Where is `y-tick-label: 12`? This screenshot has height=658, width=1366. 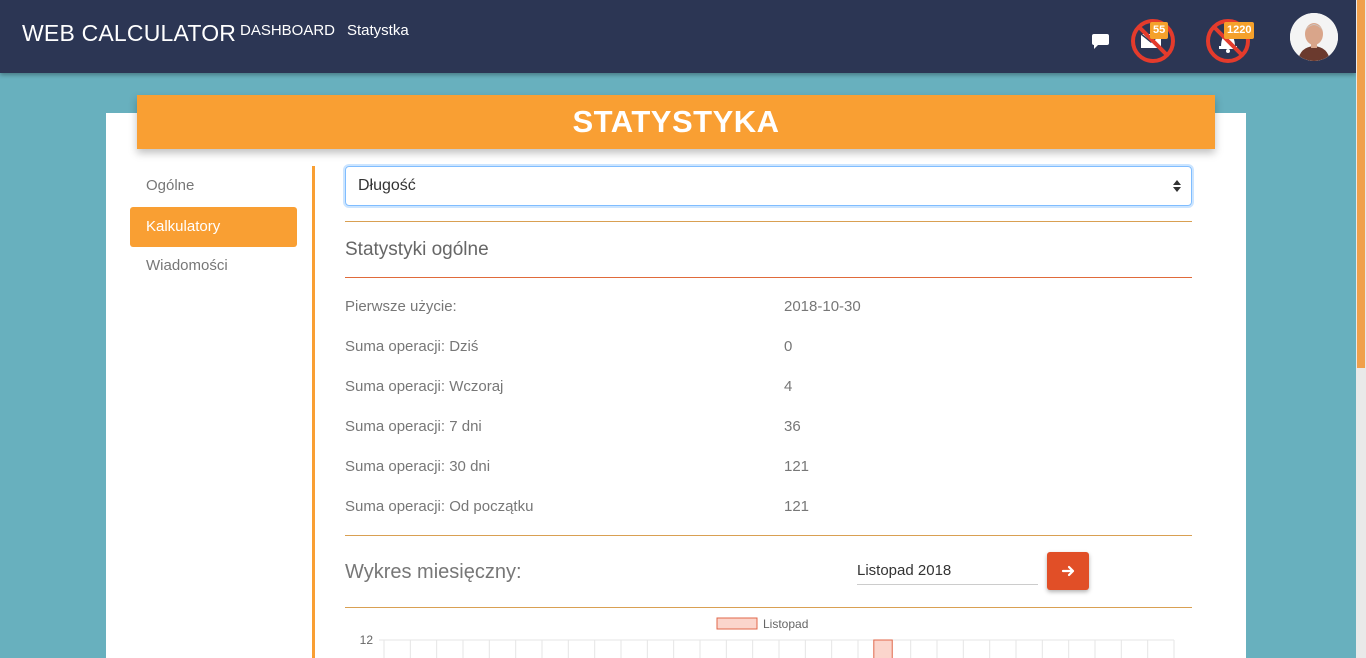 y-tick-label: 12 is located at coordinates (367, 640).